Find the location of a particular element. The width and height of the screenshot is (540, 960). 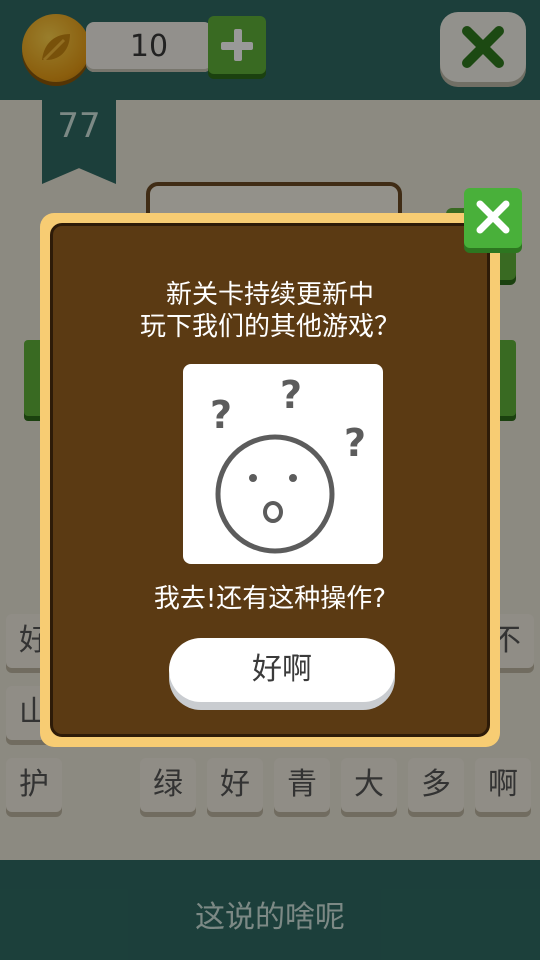

dialog-message-line2: 玩下我们的其他游戏？ is located at coordinates (269, 327).